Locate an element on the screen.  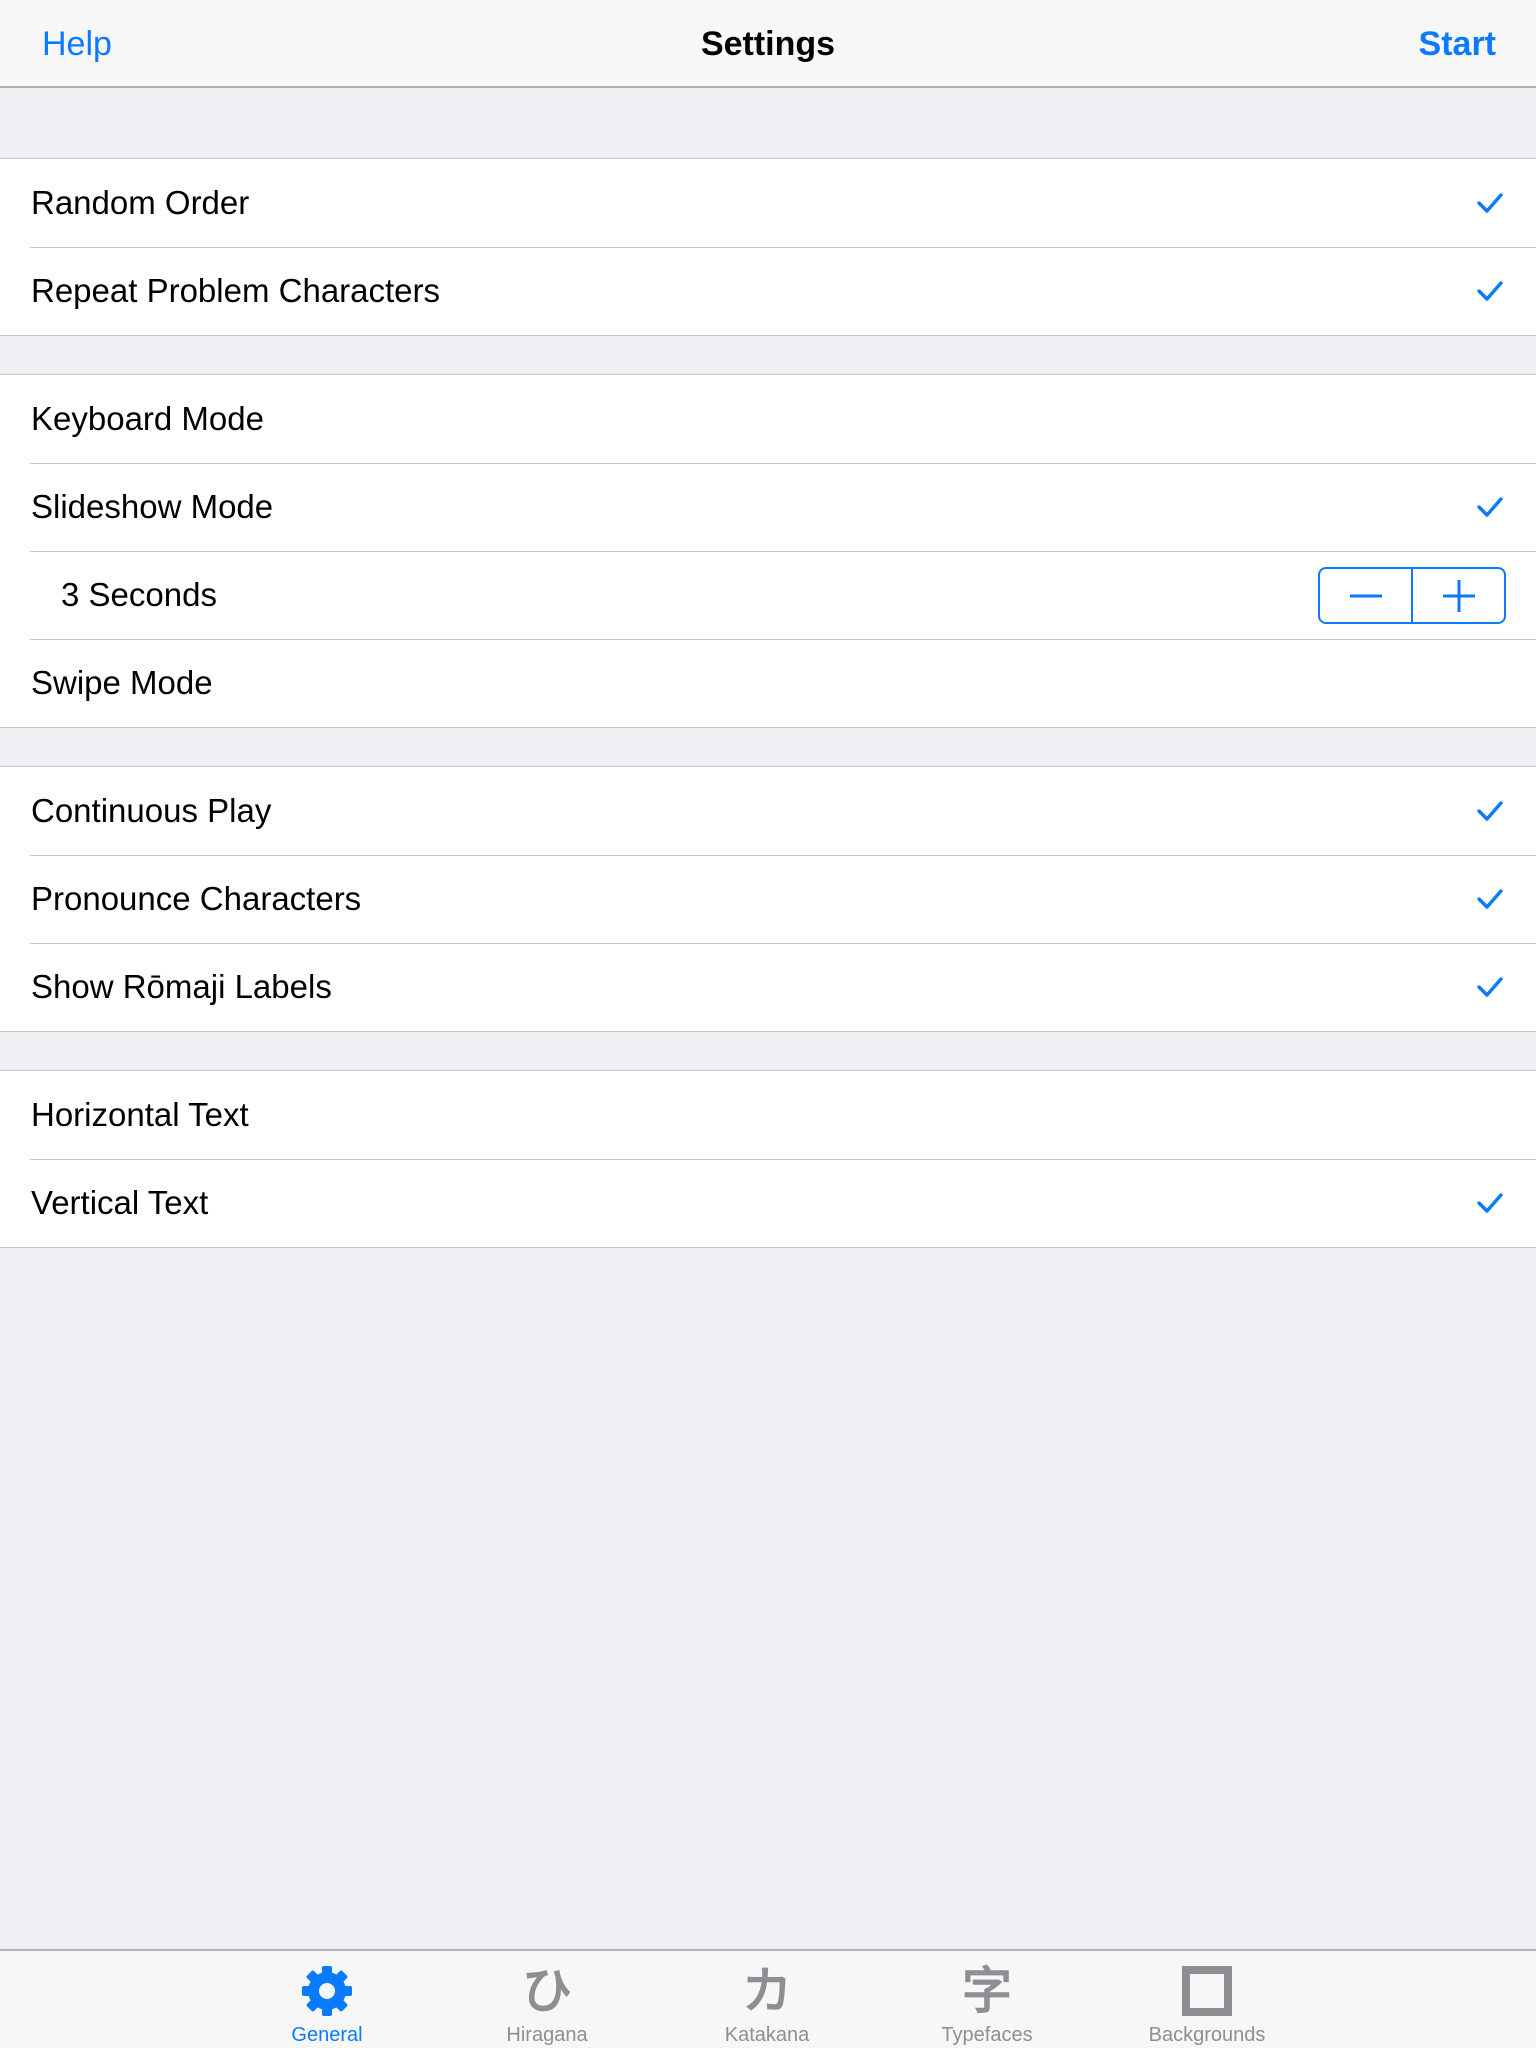
setting-row-pronounce-characters: Pronounce Characters is located at coordinates (768, 899).